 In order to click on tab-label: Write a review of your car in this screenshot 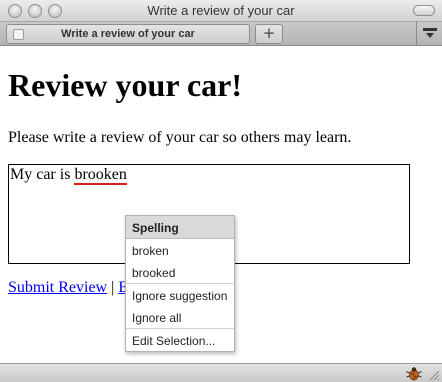, I will do `click(128, 34)`.